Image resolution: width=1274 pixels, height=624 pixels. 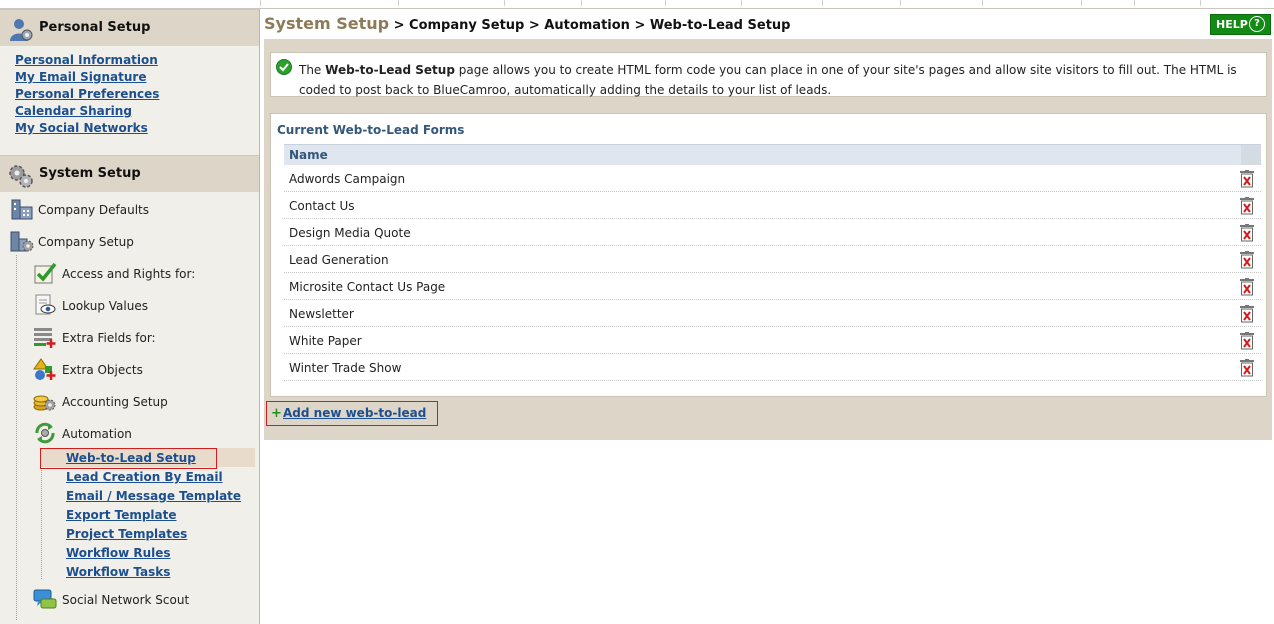 What do you see at coordinates (347, 179) in the screenshot?
I see `form-name: Adwords Campaign` at bounding box center [347, 179].